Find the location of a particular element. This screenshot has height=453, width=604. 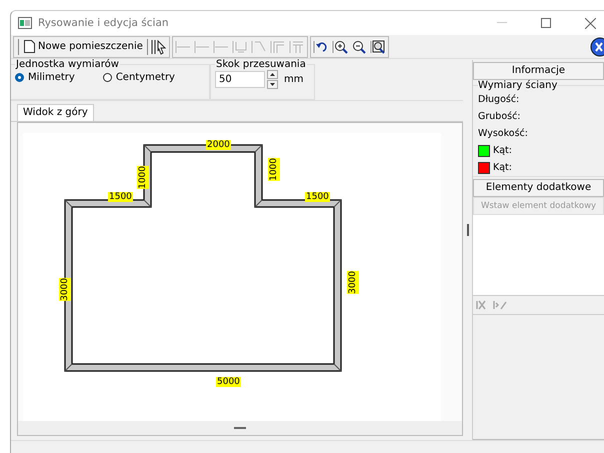

radio-button: Milimetry is located at coordinates (45, 77).